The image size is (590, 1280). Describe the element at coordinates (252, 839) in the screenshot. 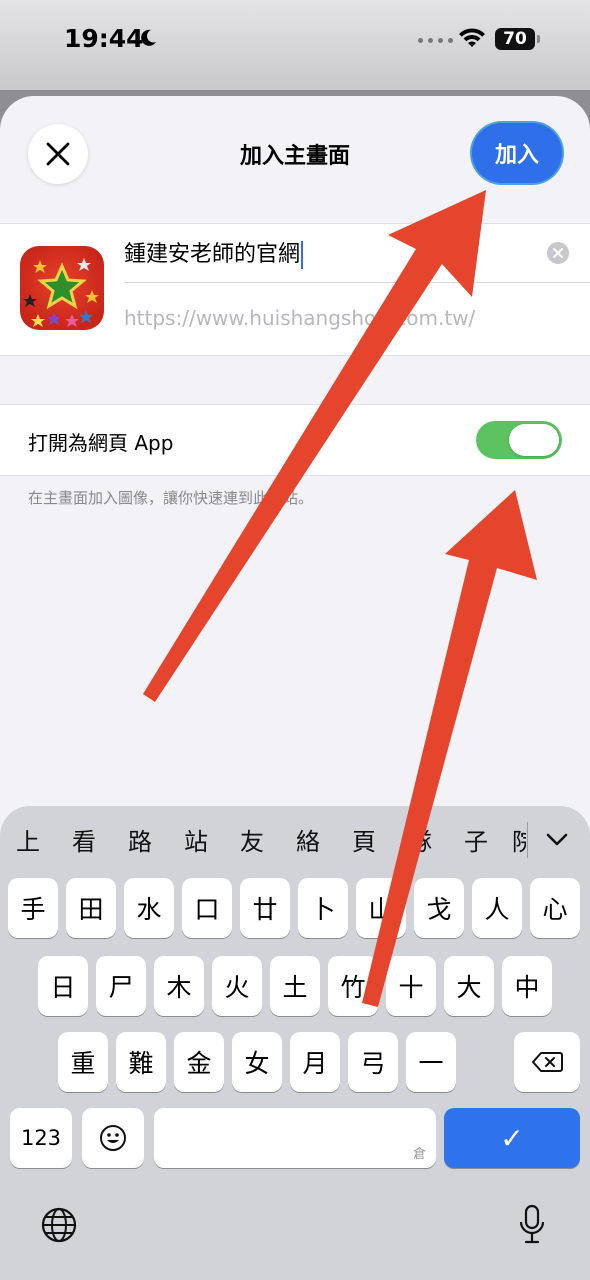

I see `suggestion: 友` at that location.